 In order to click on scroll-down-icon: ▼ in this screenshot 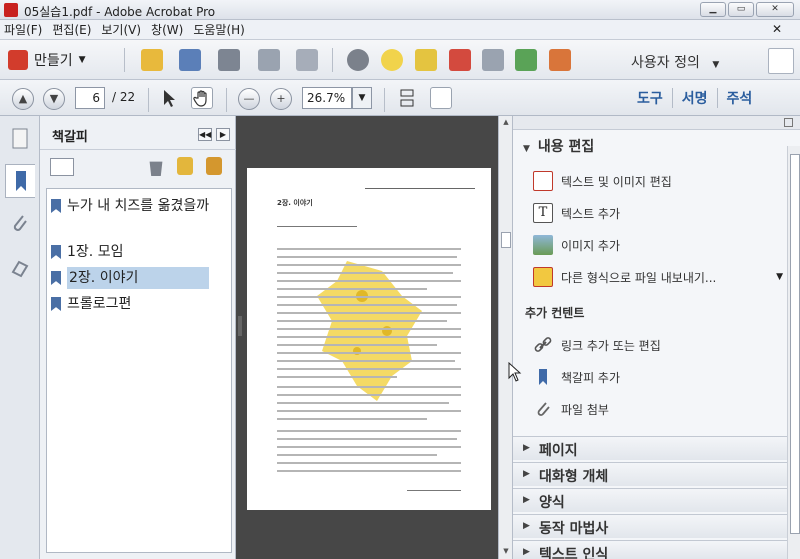, I will do `click(506, 552)`.